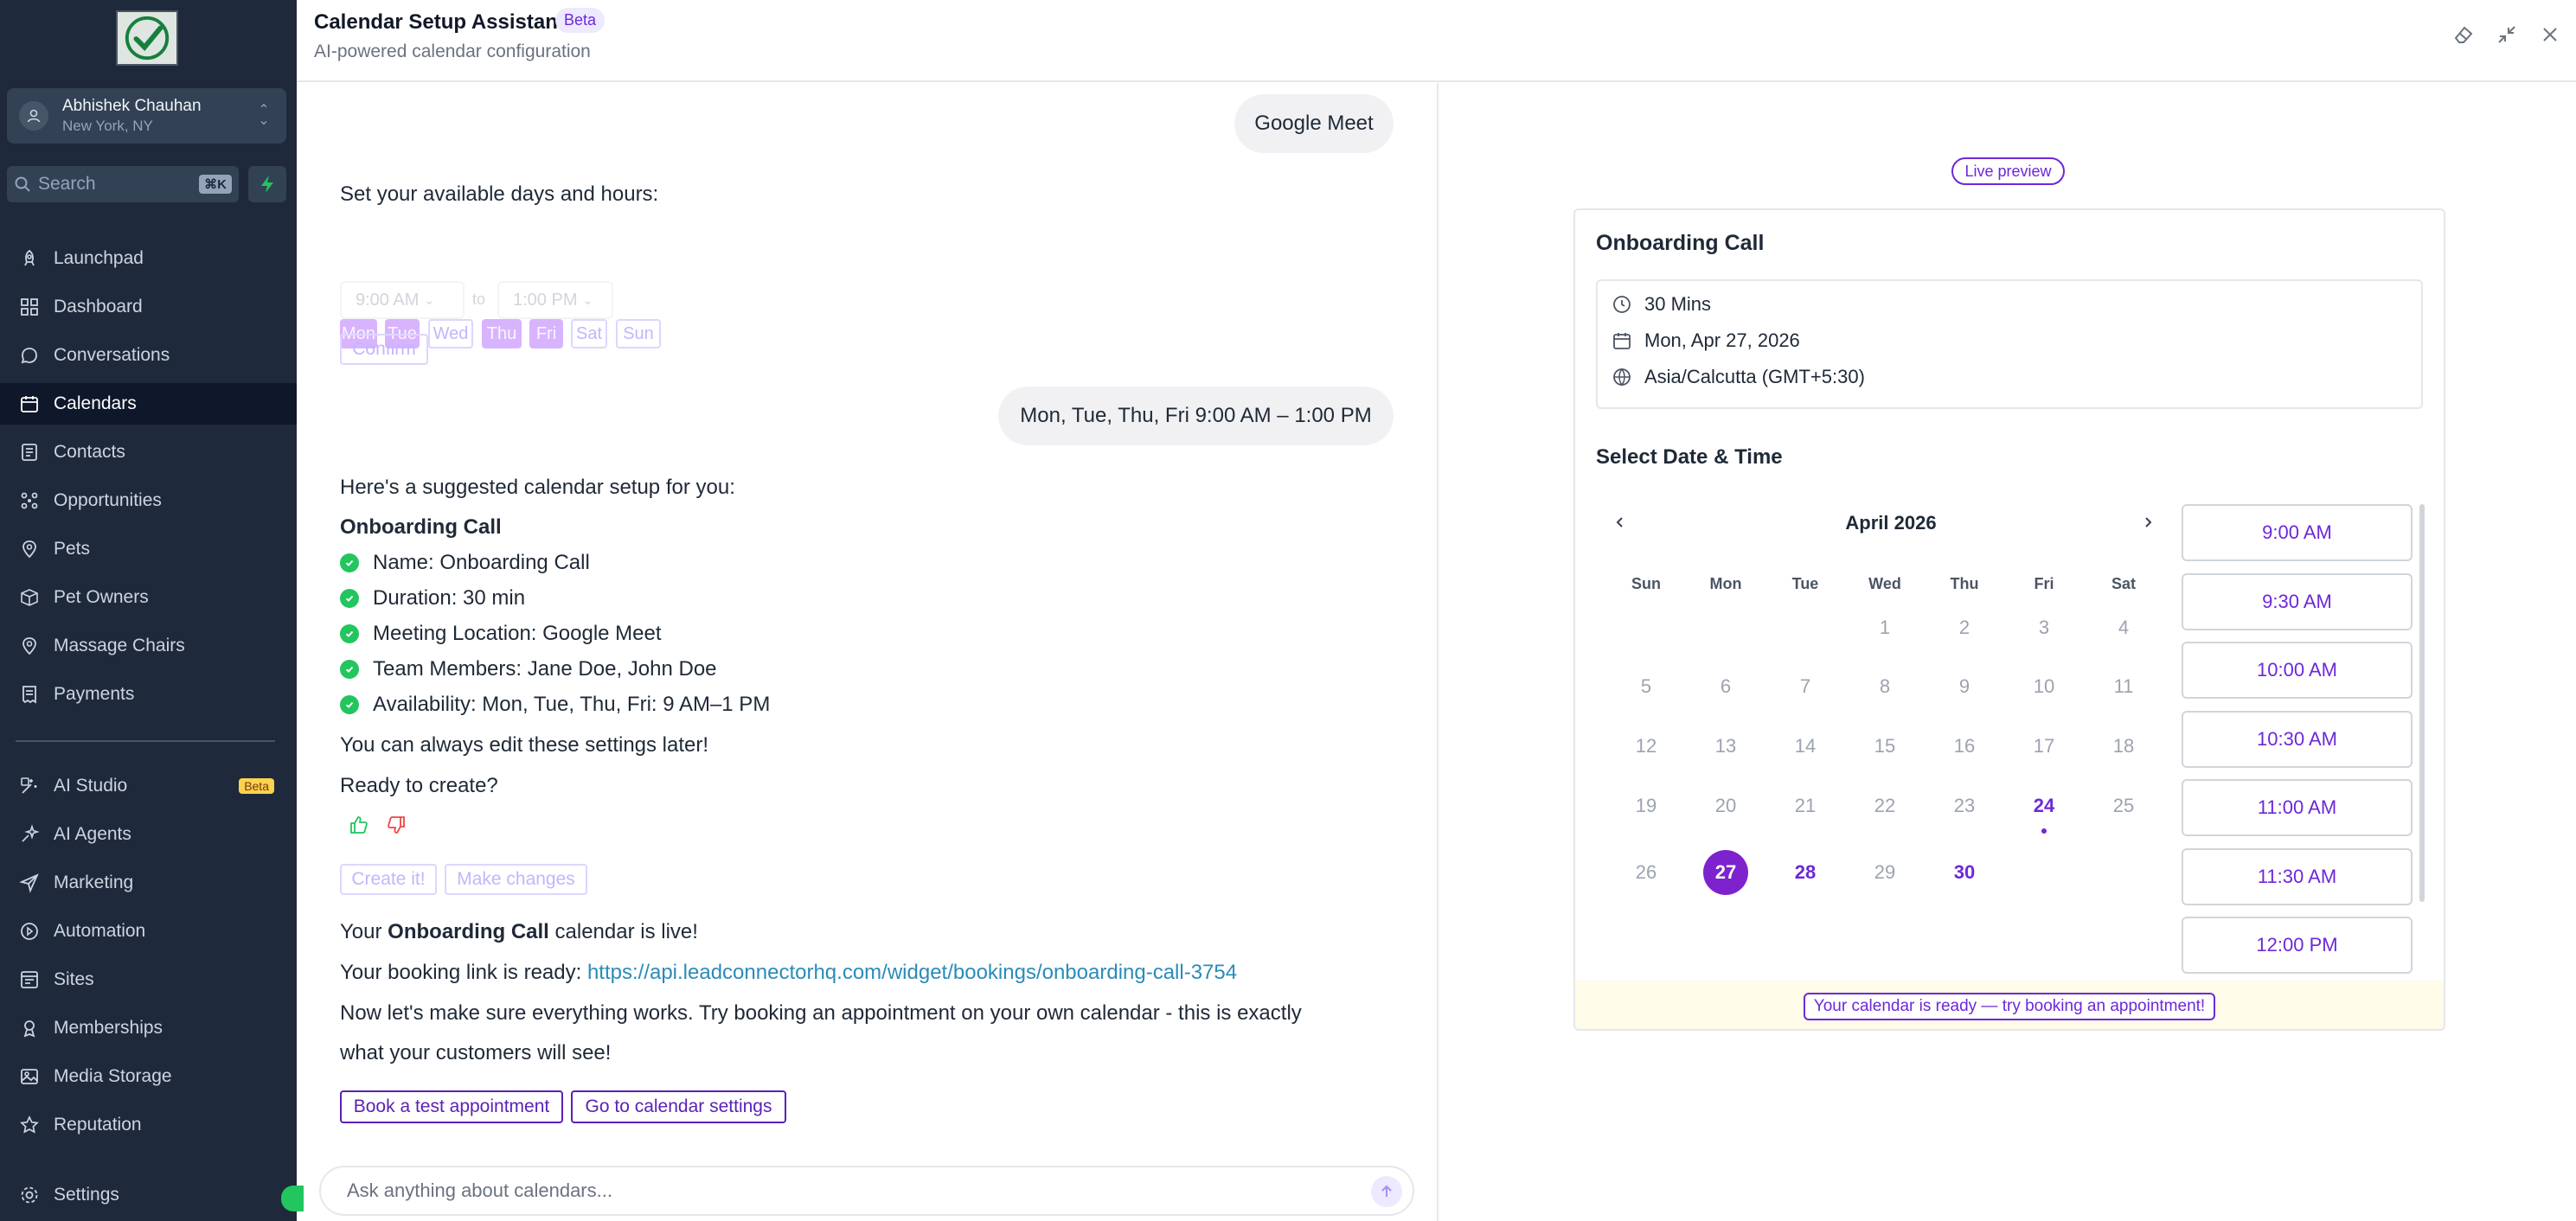  What do you see at coordinates (29, 1029) in the screenshot?
I see `membership-icon` at bounding box center [29, 1029].